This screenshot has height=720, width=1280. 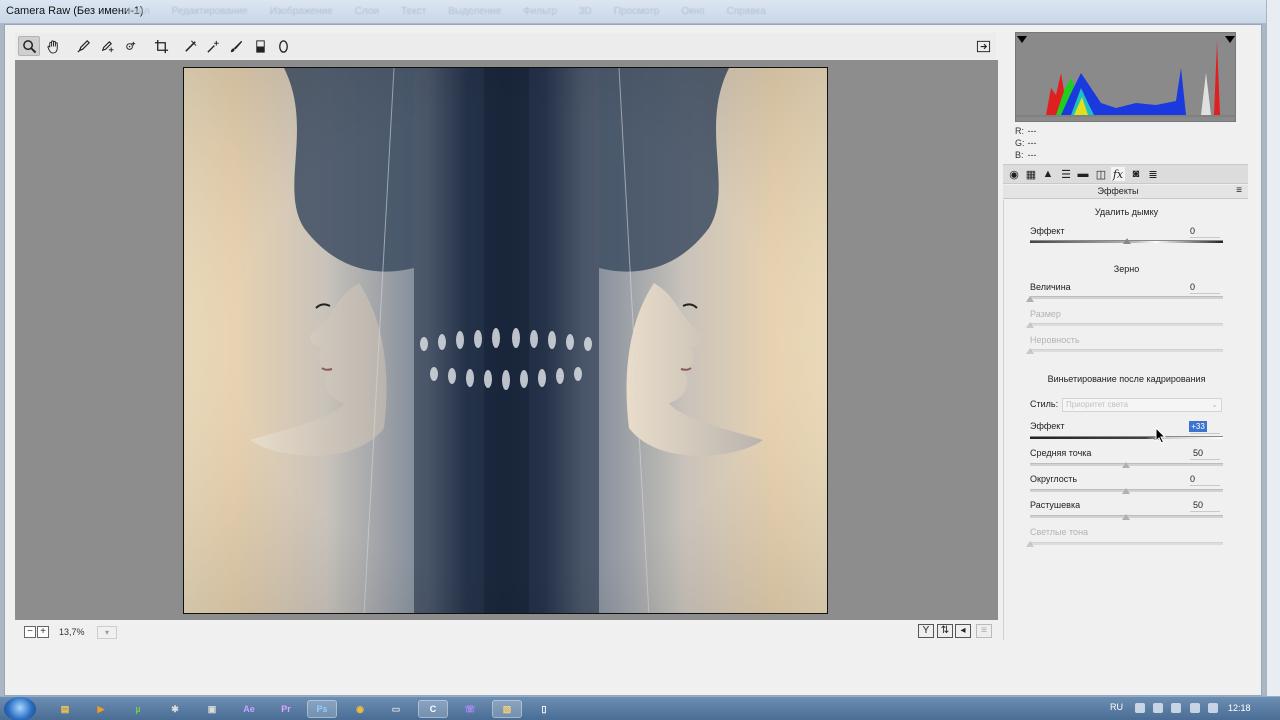 What do you see at coordinates (107, 632) in the screenshot?
I see `zoom-dropdown: ▾` at bounding box center [107, 632].